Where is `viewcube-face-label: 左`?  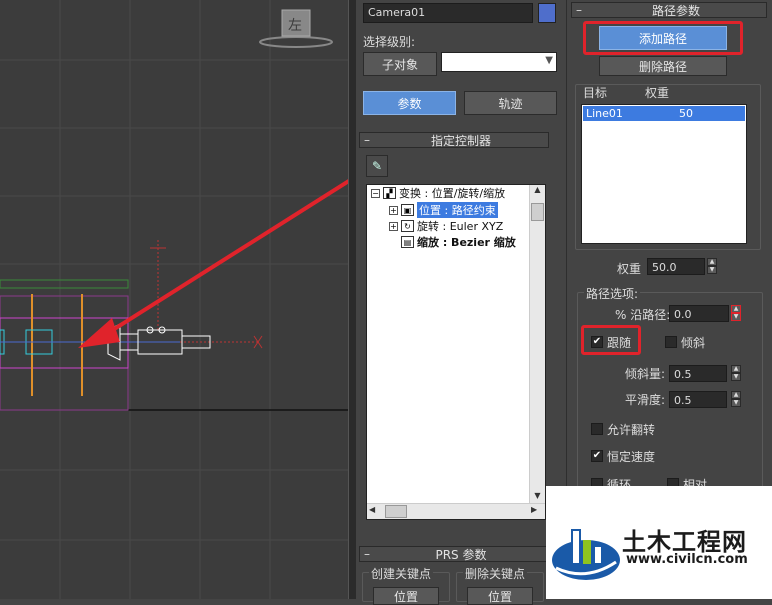 viewcube-face-label: 左 is located at coordinates (295, 26).